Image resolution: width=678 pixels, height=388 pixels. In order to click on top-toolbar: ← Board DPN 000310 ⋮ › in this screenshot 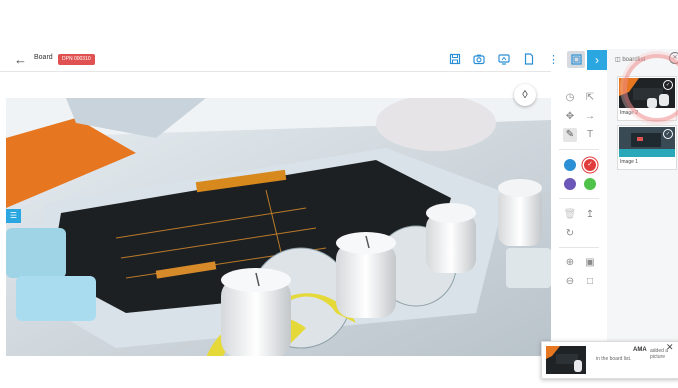, I will do `click(339, 60)`.